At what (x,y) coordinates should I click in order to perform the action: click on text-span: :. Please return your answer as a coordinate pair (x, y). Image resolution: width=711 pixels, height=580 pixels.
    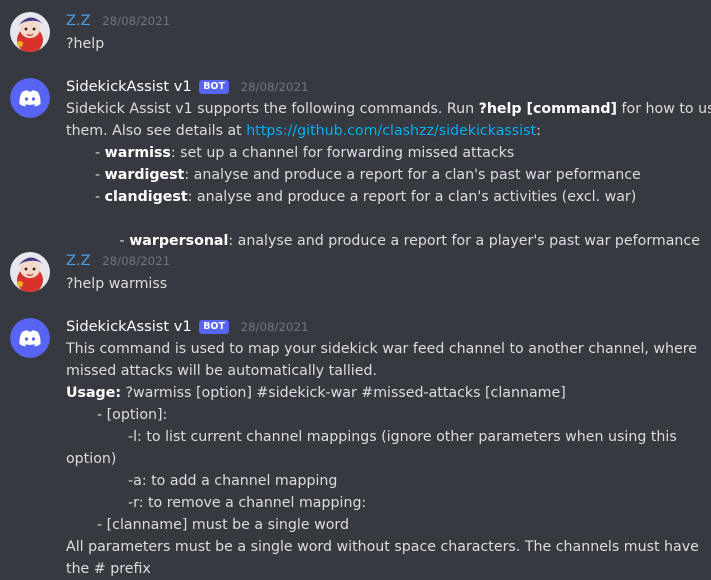
    Looking at the image, I should click on (538, 131).